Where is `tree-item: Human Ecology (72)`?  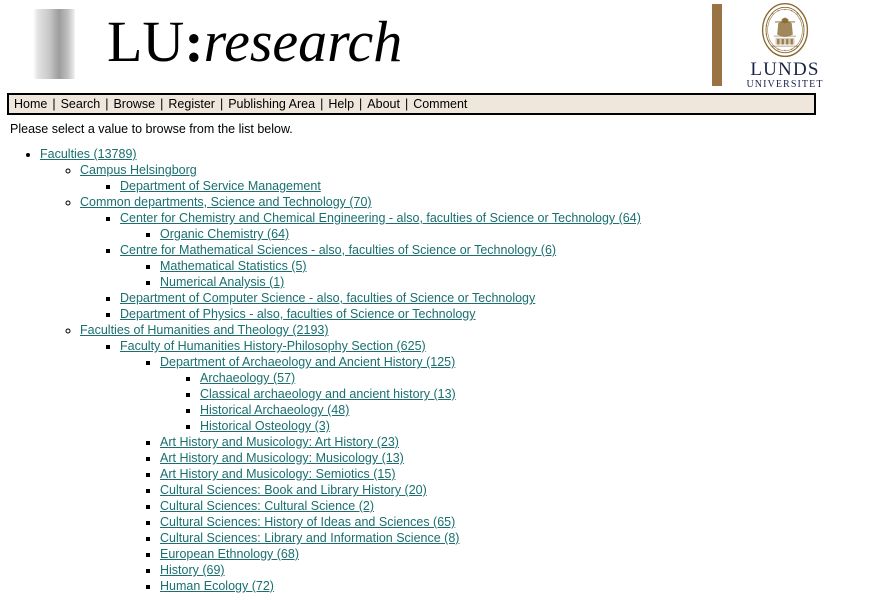
tree-item: Human Ecology (72) is located at coordinates (514, 586).